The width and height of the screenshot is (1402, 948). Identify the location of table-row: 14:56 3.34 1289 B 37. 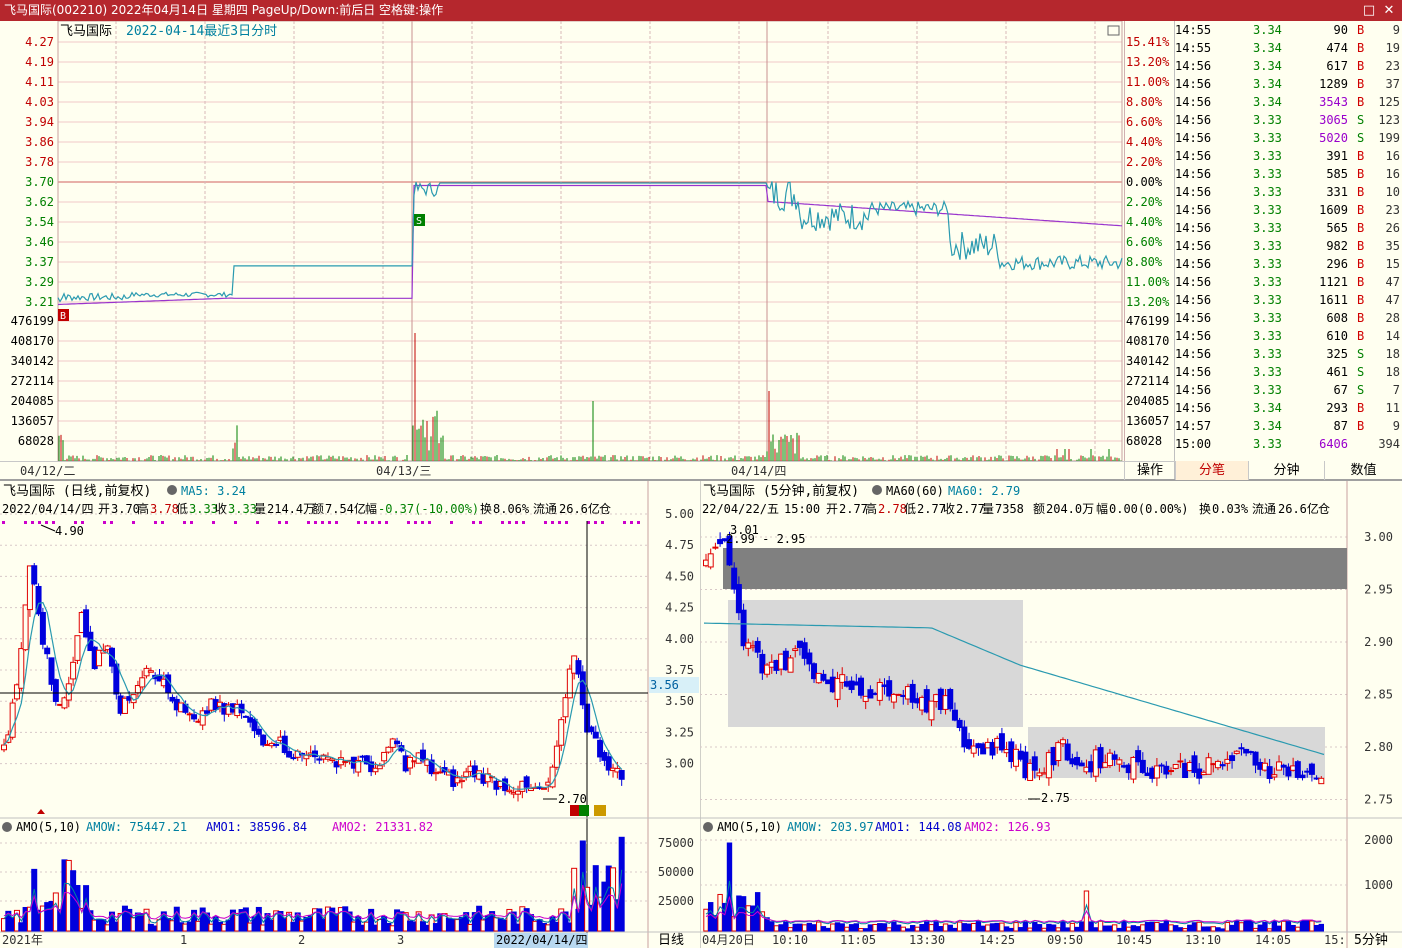
(1288, 84).